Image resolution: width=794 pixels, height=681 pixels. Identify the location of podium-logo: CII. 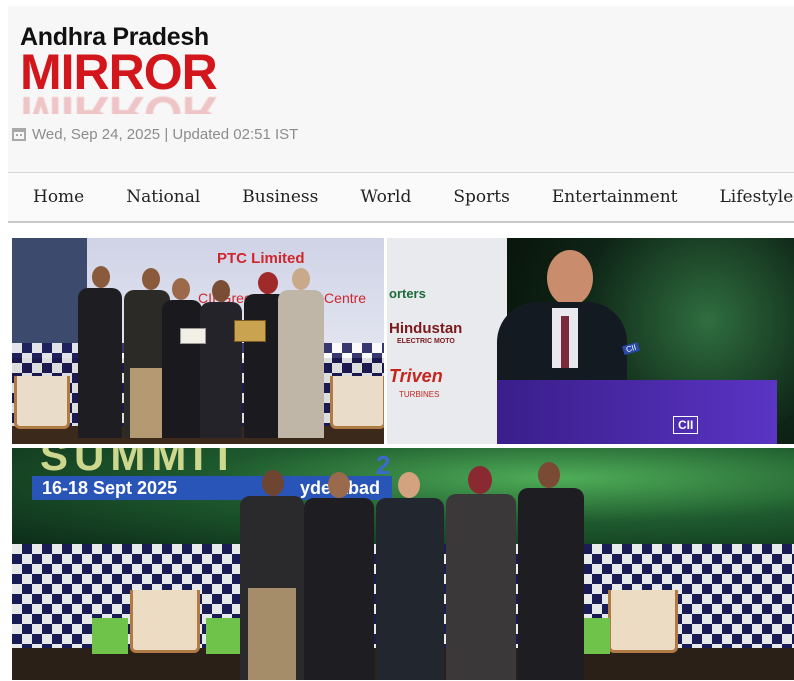
(686, 425).